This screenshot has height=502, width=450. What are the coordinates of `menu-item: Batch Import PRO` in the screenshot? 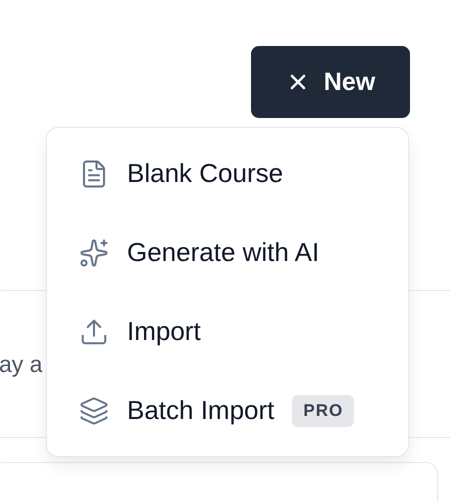 It's located at (227, 410).